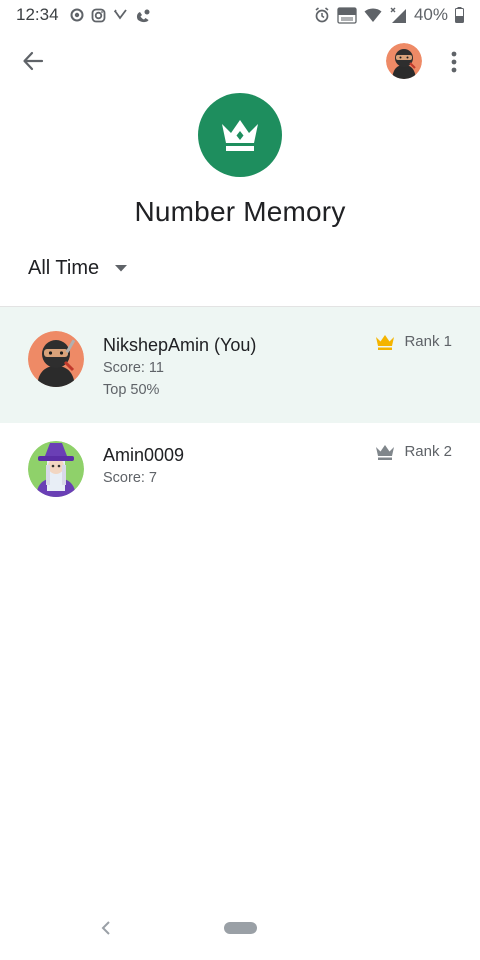  What do you see at coordinates (180, 345) in the screenshot?
I see `player-name: NikshepAmin (You)` at bounding box center [180, 345].